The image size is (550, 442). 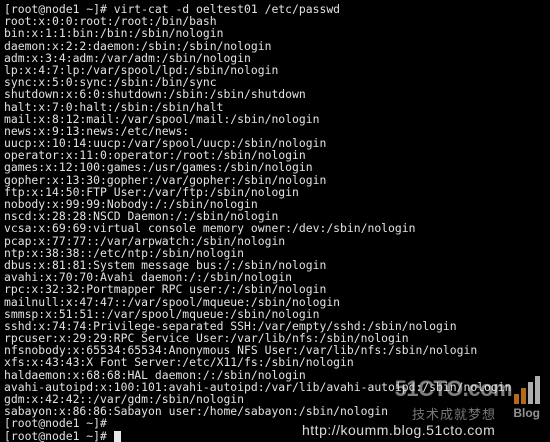 What do you see at coordinates (117, 436) in the screenshot?
I see `text-cursor` at bounding box center [117, 436].